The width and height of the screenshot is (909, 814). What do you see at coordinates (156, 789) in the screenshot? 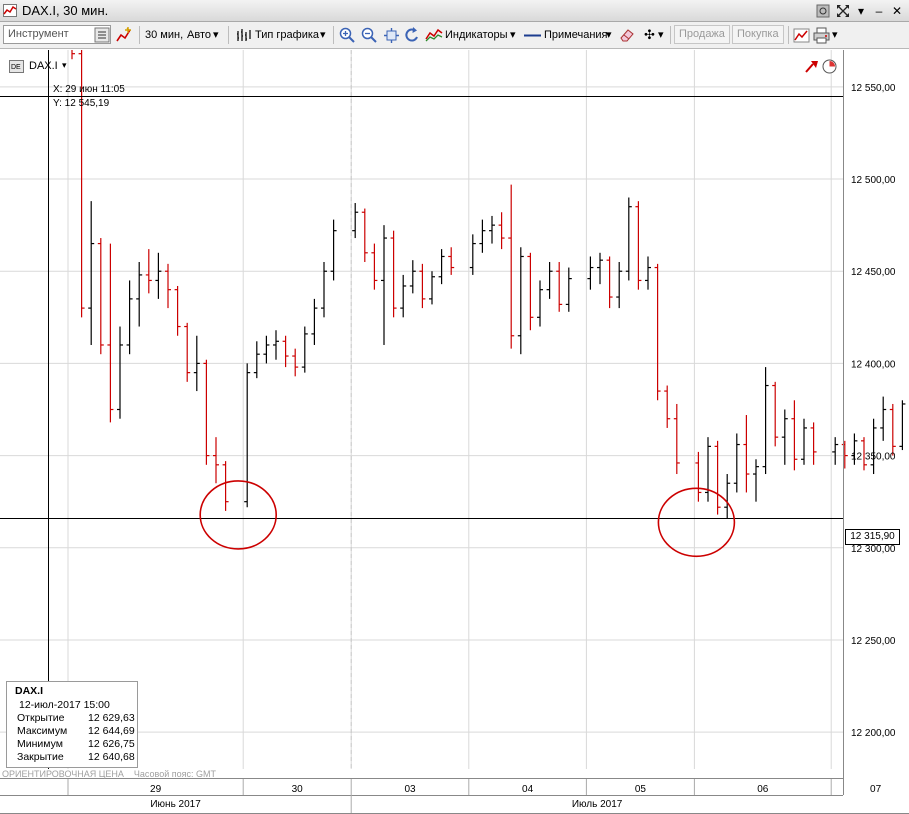
I see `x-tick-label: 29` at bounding box center [156, 789].